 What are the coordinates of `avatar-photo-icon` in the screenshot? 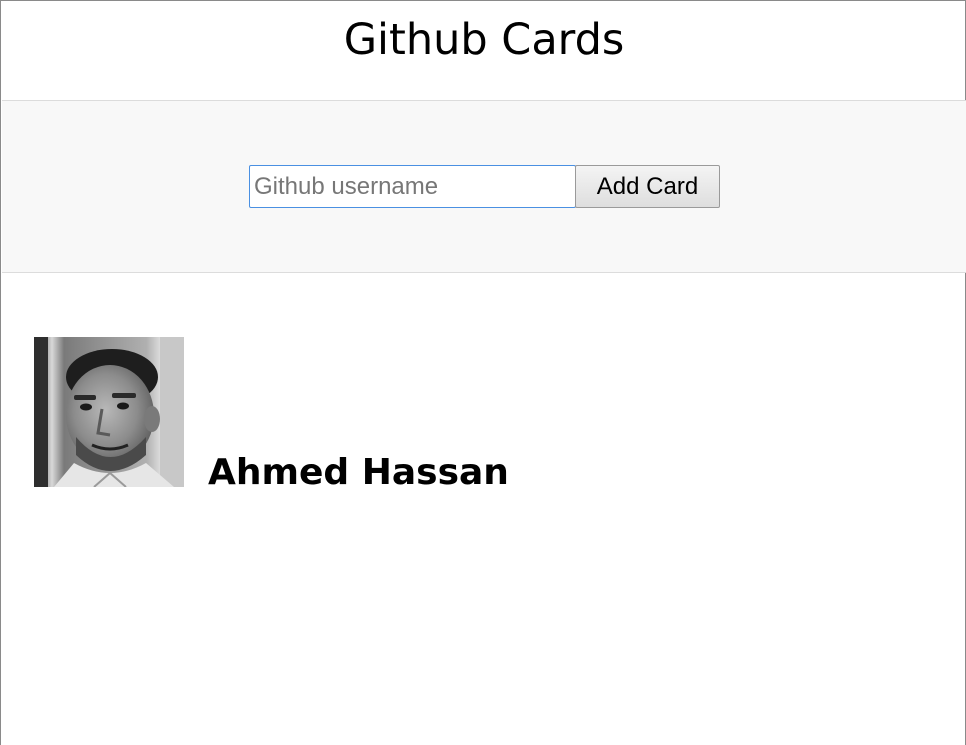 It's located at (109, 412).